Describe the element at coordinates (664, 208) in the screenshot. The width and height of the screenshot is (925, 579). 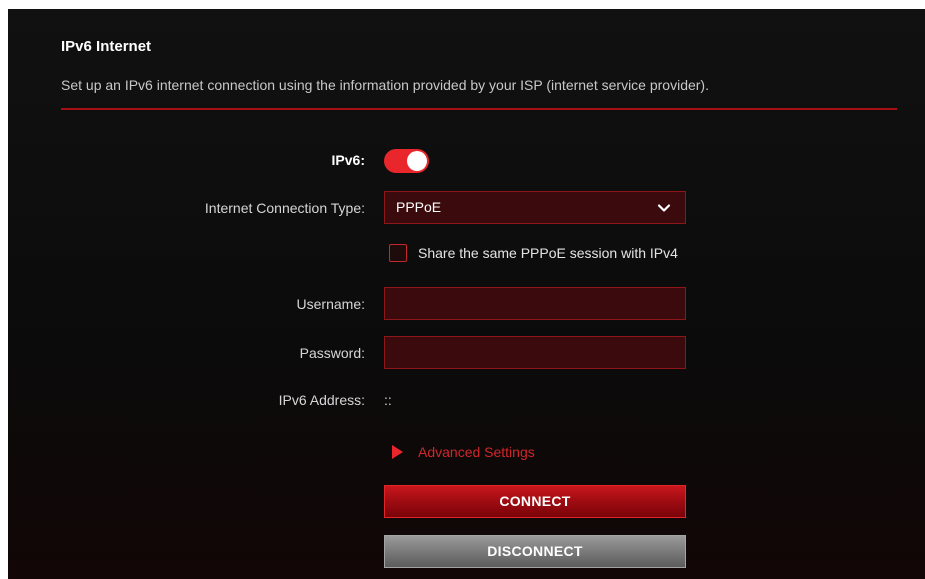
I see `chevron-down-icon` at that location.